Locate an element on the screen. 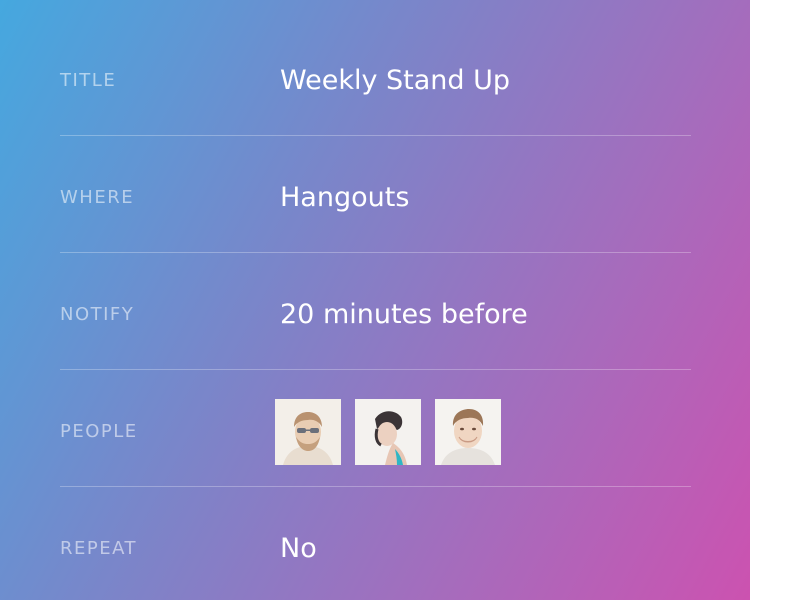 This screenshot has height=600, width=800. people-label: PEOPLE is located at coordinates (99, 431).